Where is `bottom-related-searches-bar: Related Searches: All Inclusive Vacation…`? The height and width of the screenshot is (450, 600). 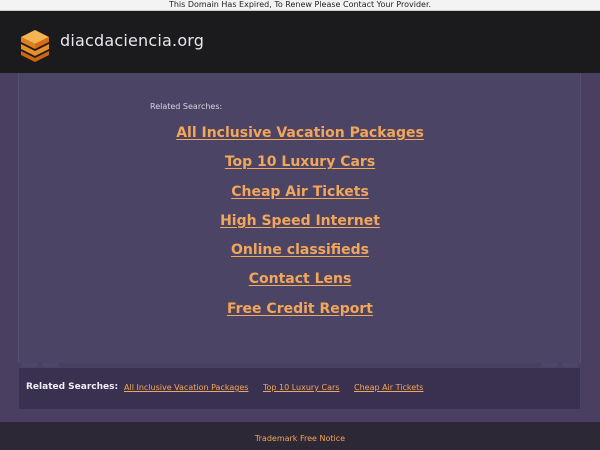 bottom-related-searches-bar: Related Searches: All Inclusive Vacation… is located at coordinates (299, 388).